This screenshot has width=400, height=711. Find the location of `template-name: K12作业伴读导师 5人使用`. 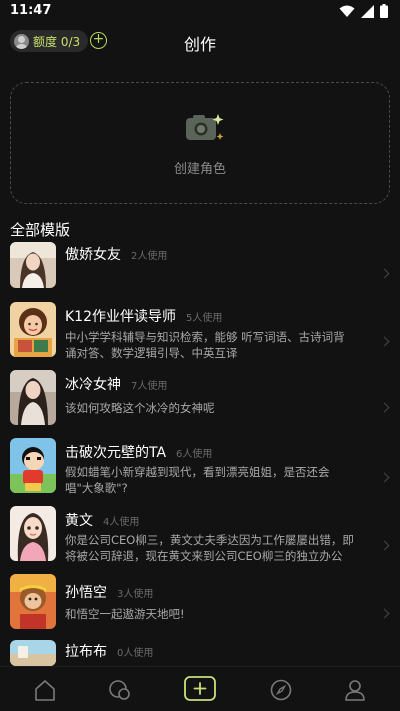

template-name: K12作业伴读导师 5人使用 is located at coordinates (144, 317).